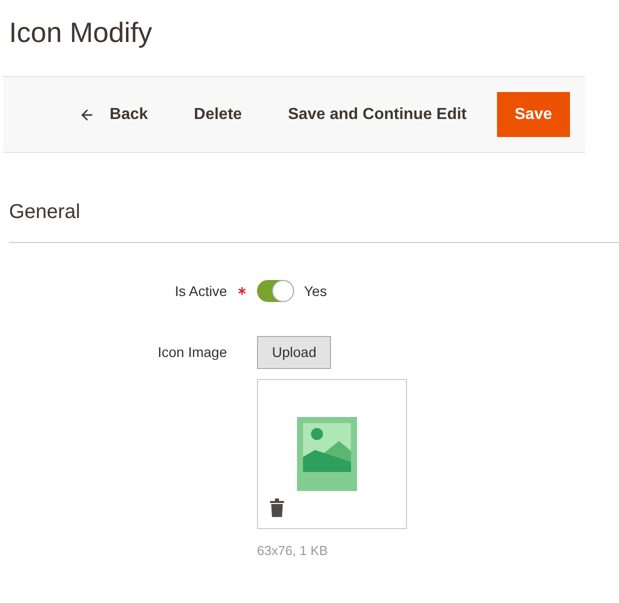 This screenshot has height=603, width=619. Describe the element at coordinates (533, 114) in the screenshot. I see `save-button: Save` at that location.